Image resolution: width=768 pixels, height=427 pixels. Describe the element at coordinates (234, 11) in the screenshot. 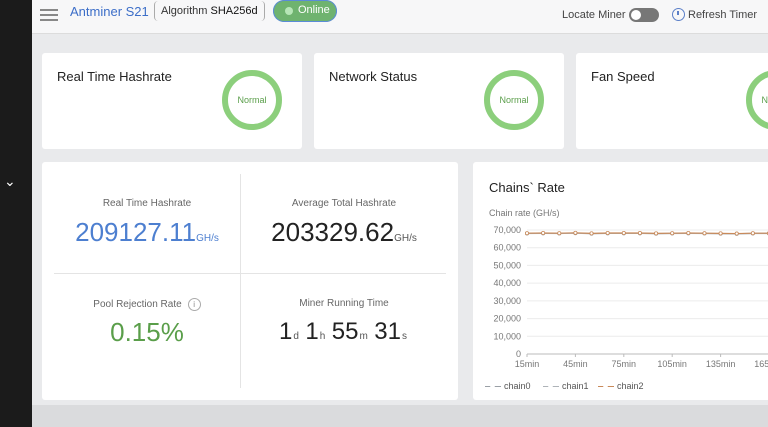

I see `algorithm-value: SHA256d` at that location.